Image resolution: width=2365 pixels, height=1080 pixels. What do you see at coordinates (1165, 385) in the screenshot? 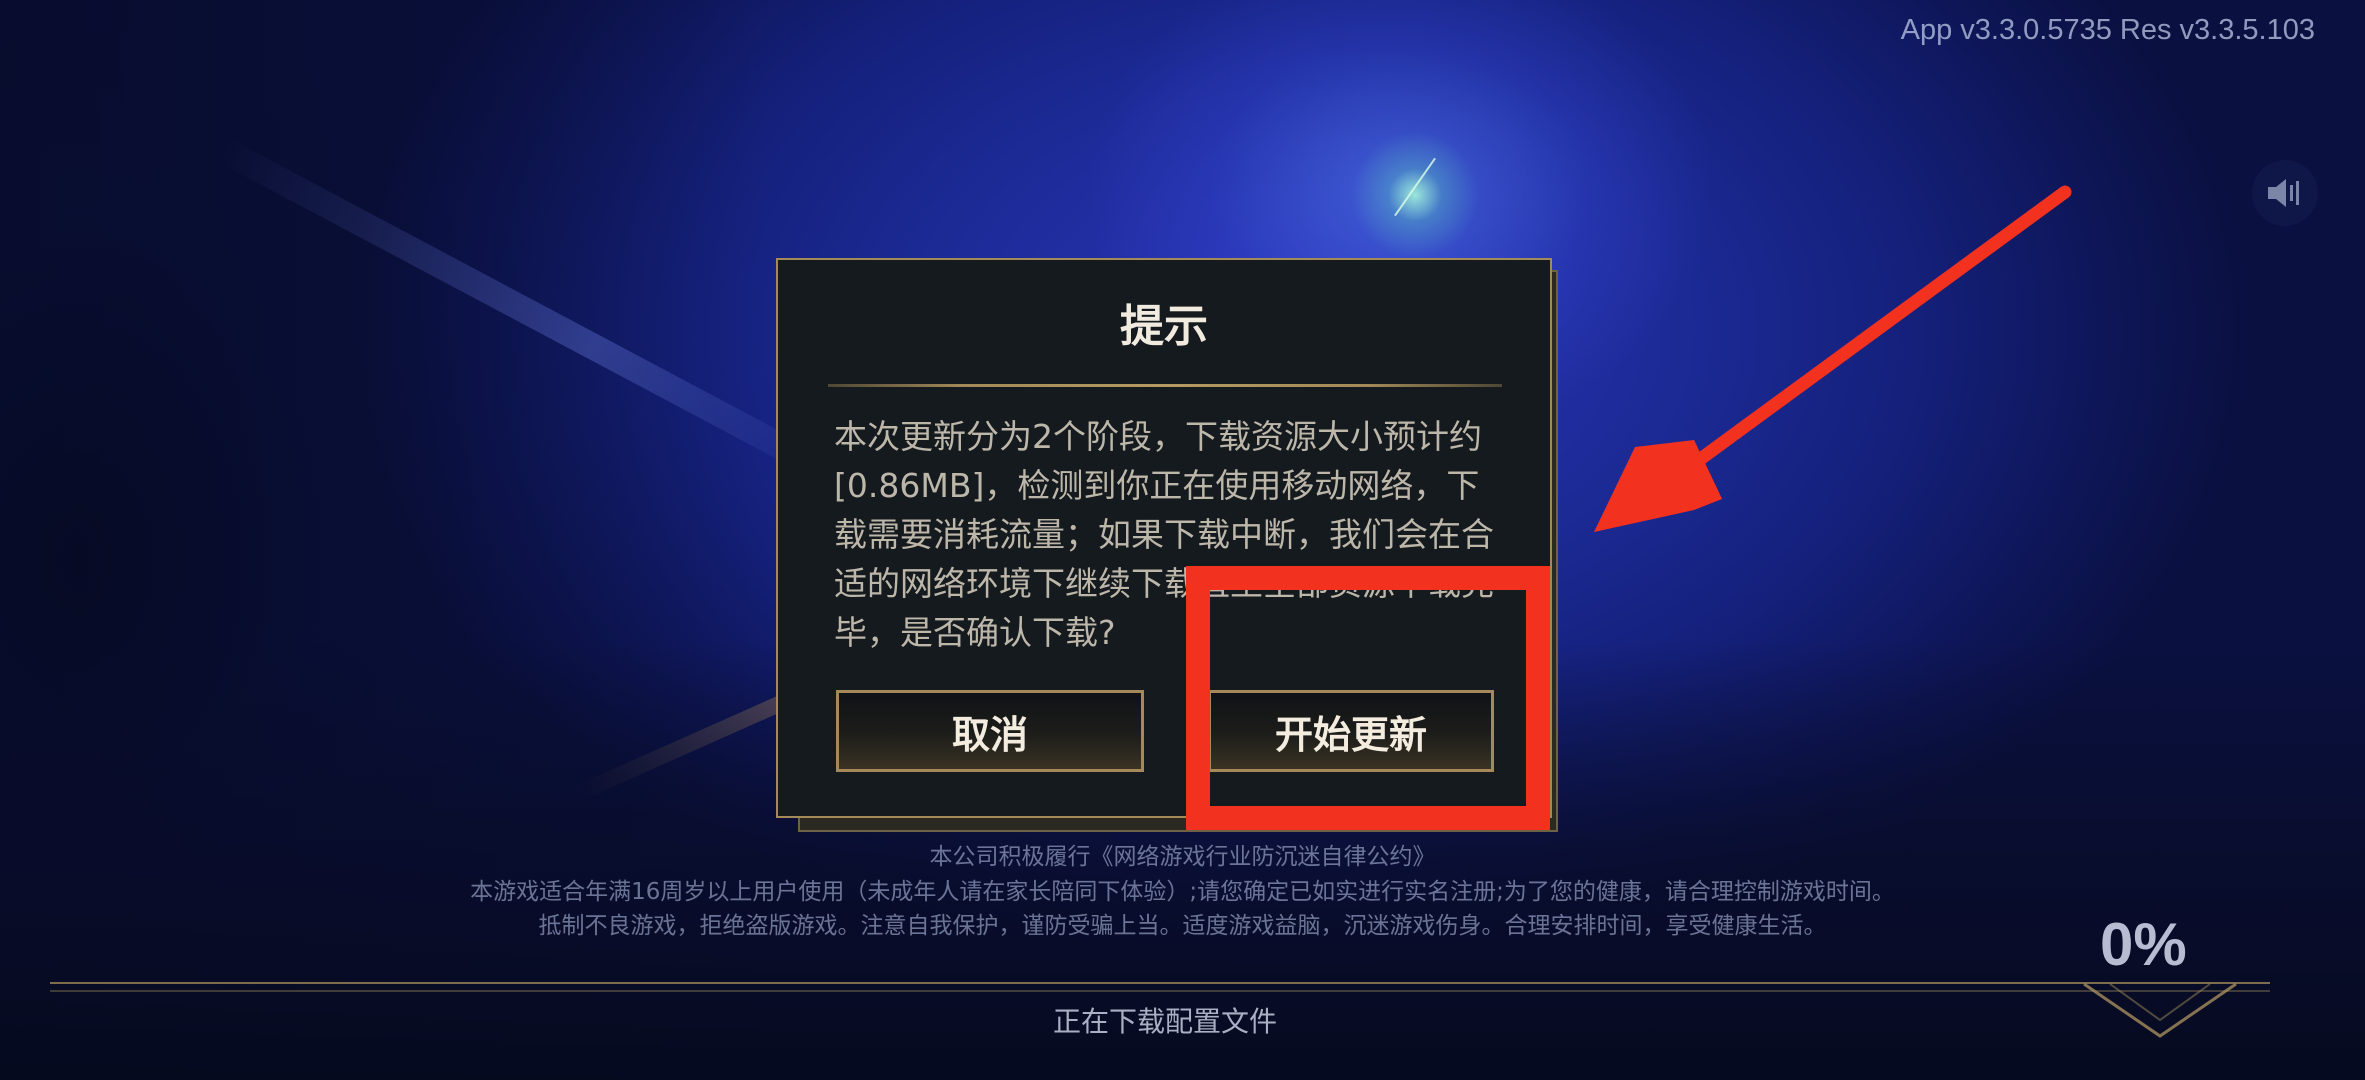
I see `dialog-divider` at bounding box center [1165, 385].